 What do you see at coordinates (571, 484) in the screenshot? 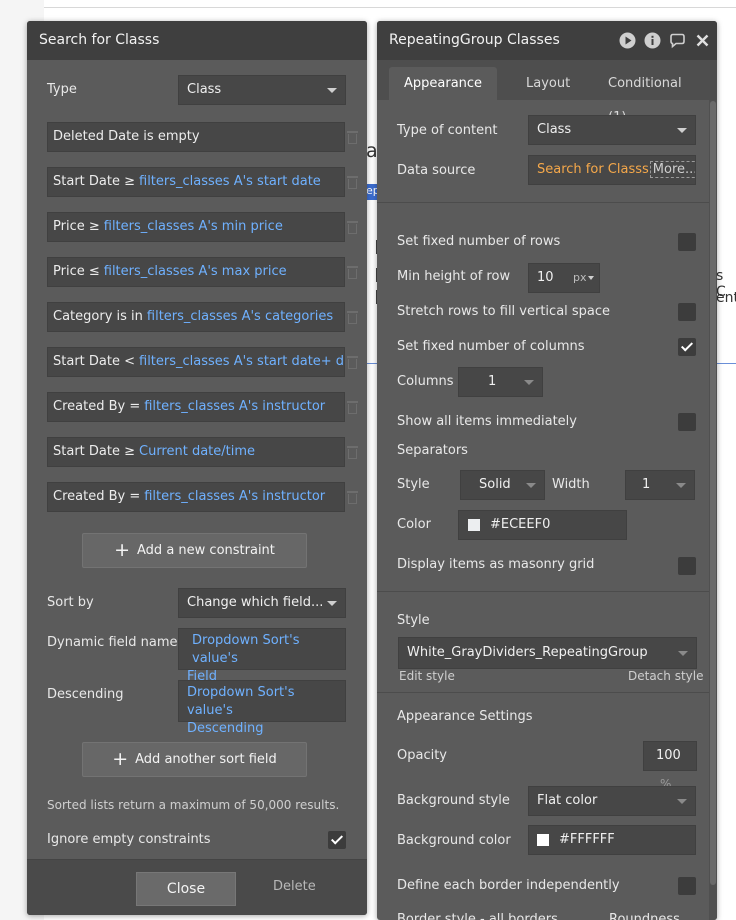
I see `separator-width-label: Width` at bounding box center [571, 484].